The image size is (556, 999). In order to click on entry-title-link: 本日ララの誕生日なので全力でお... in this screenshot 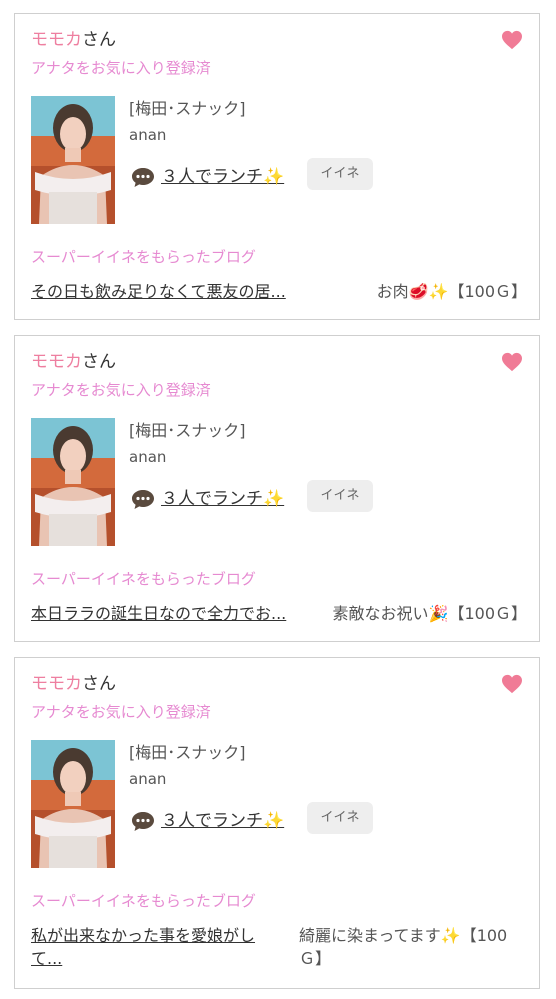, I will do `click(168, 613)`.